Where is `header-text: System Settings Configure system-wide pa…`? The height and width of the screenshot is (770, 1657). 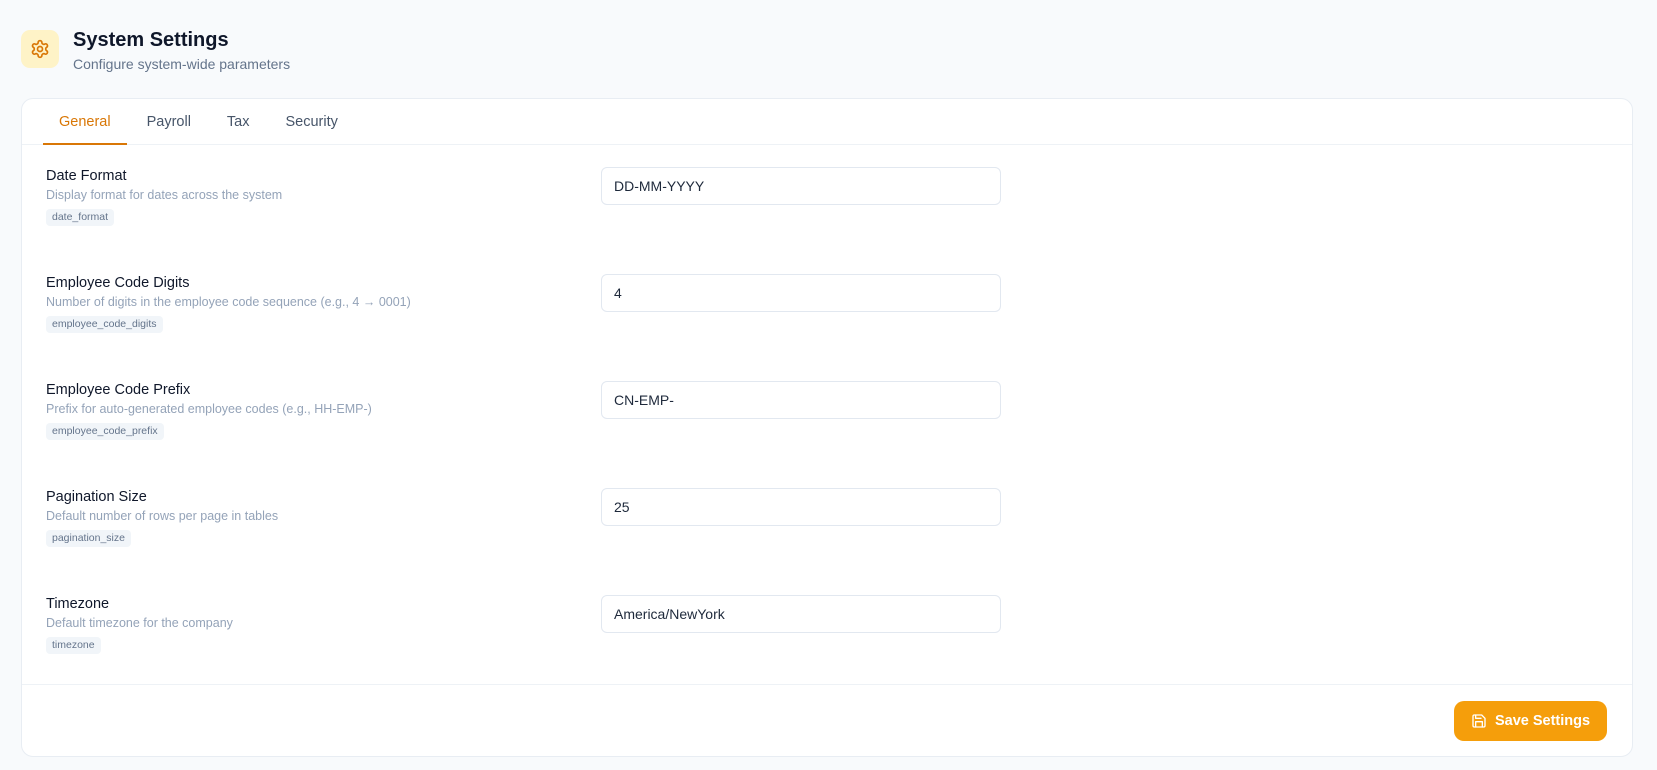 header-text: System Settings Configure system-wide pa… is located at coordinates (181, 50).